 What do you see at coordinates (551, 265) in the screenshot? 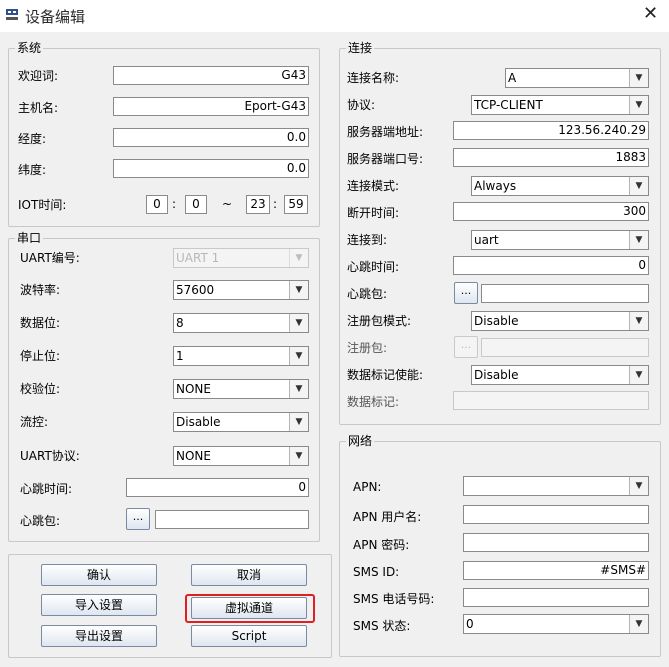
I see `conn-heartbeat-time-field: 0` at bounding box center [551, 265].